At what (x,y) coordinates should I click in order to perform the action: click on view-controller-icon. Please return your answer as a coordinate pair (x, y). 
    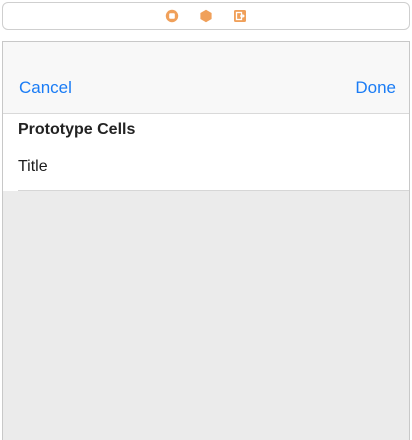
    Looking at the image, I should click on (172, 16).